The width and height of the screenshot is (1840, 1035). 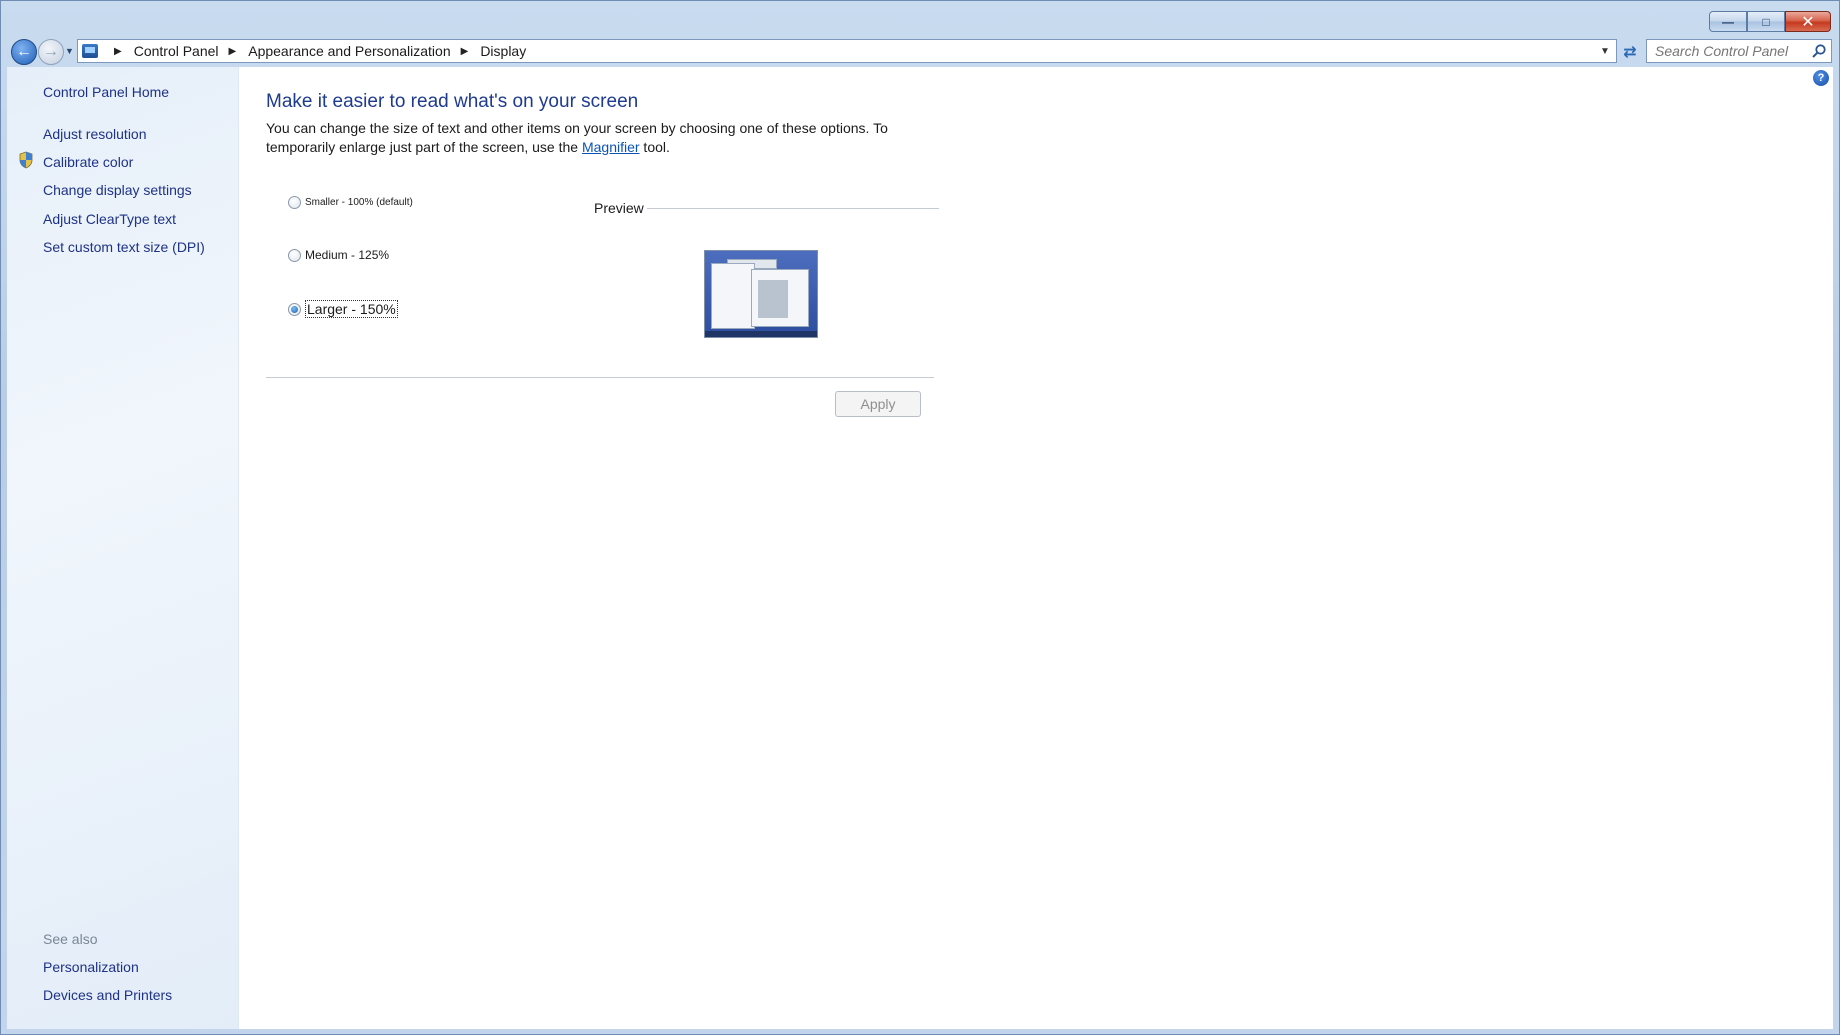 I want to click on see-also-devices-printers: Devices and Printers, so click(x=107, y=995).